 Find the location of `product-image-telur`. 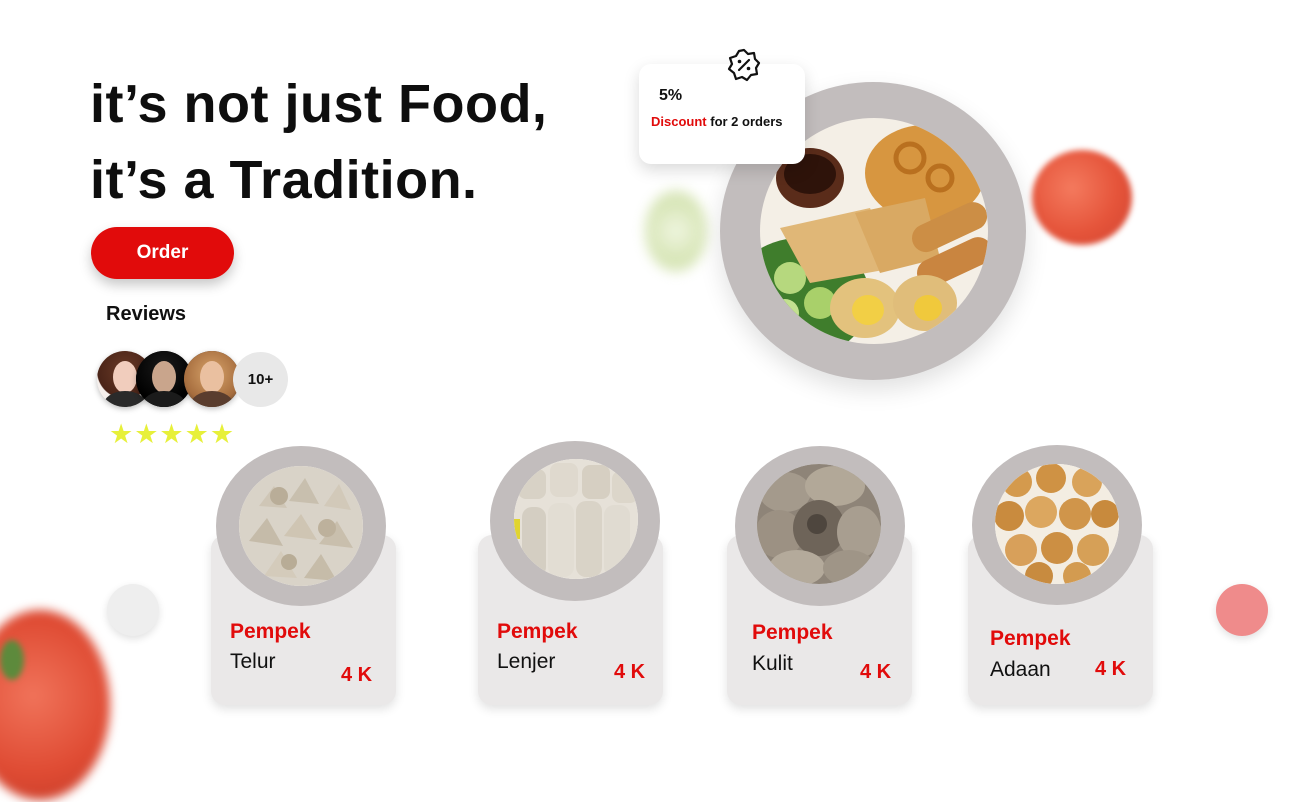

product-image-telur is located at coordinates (301, 526).